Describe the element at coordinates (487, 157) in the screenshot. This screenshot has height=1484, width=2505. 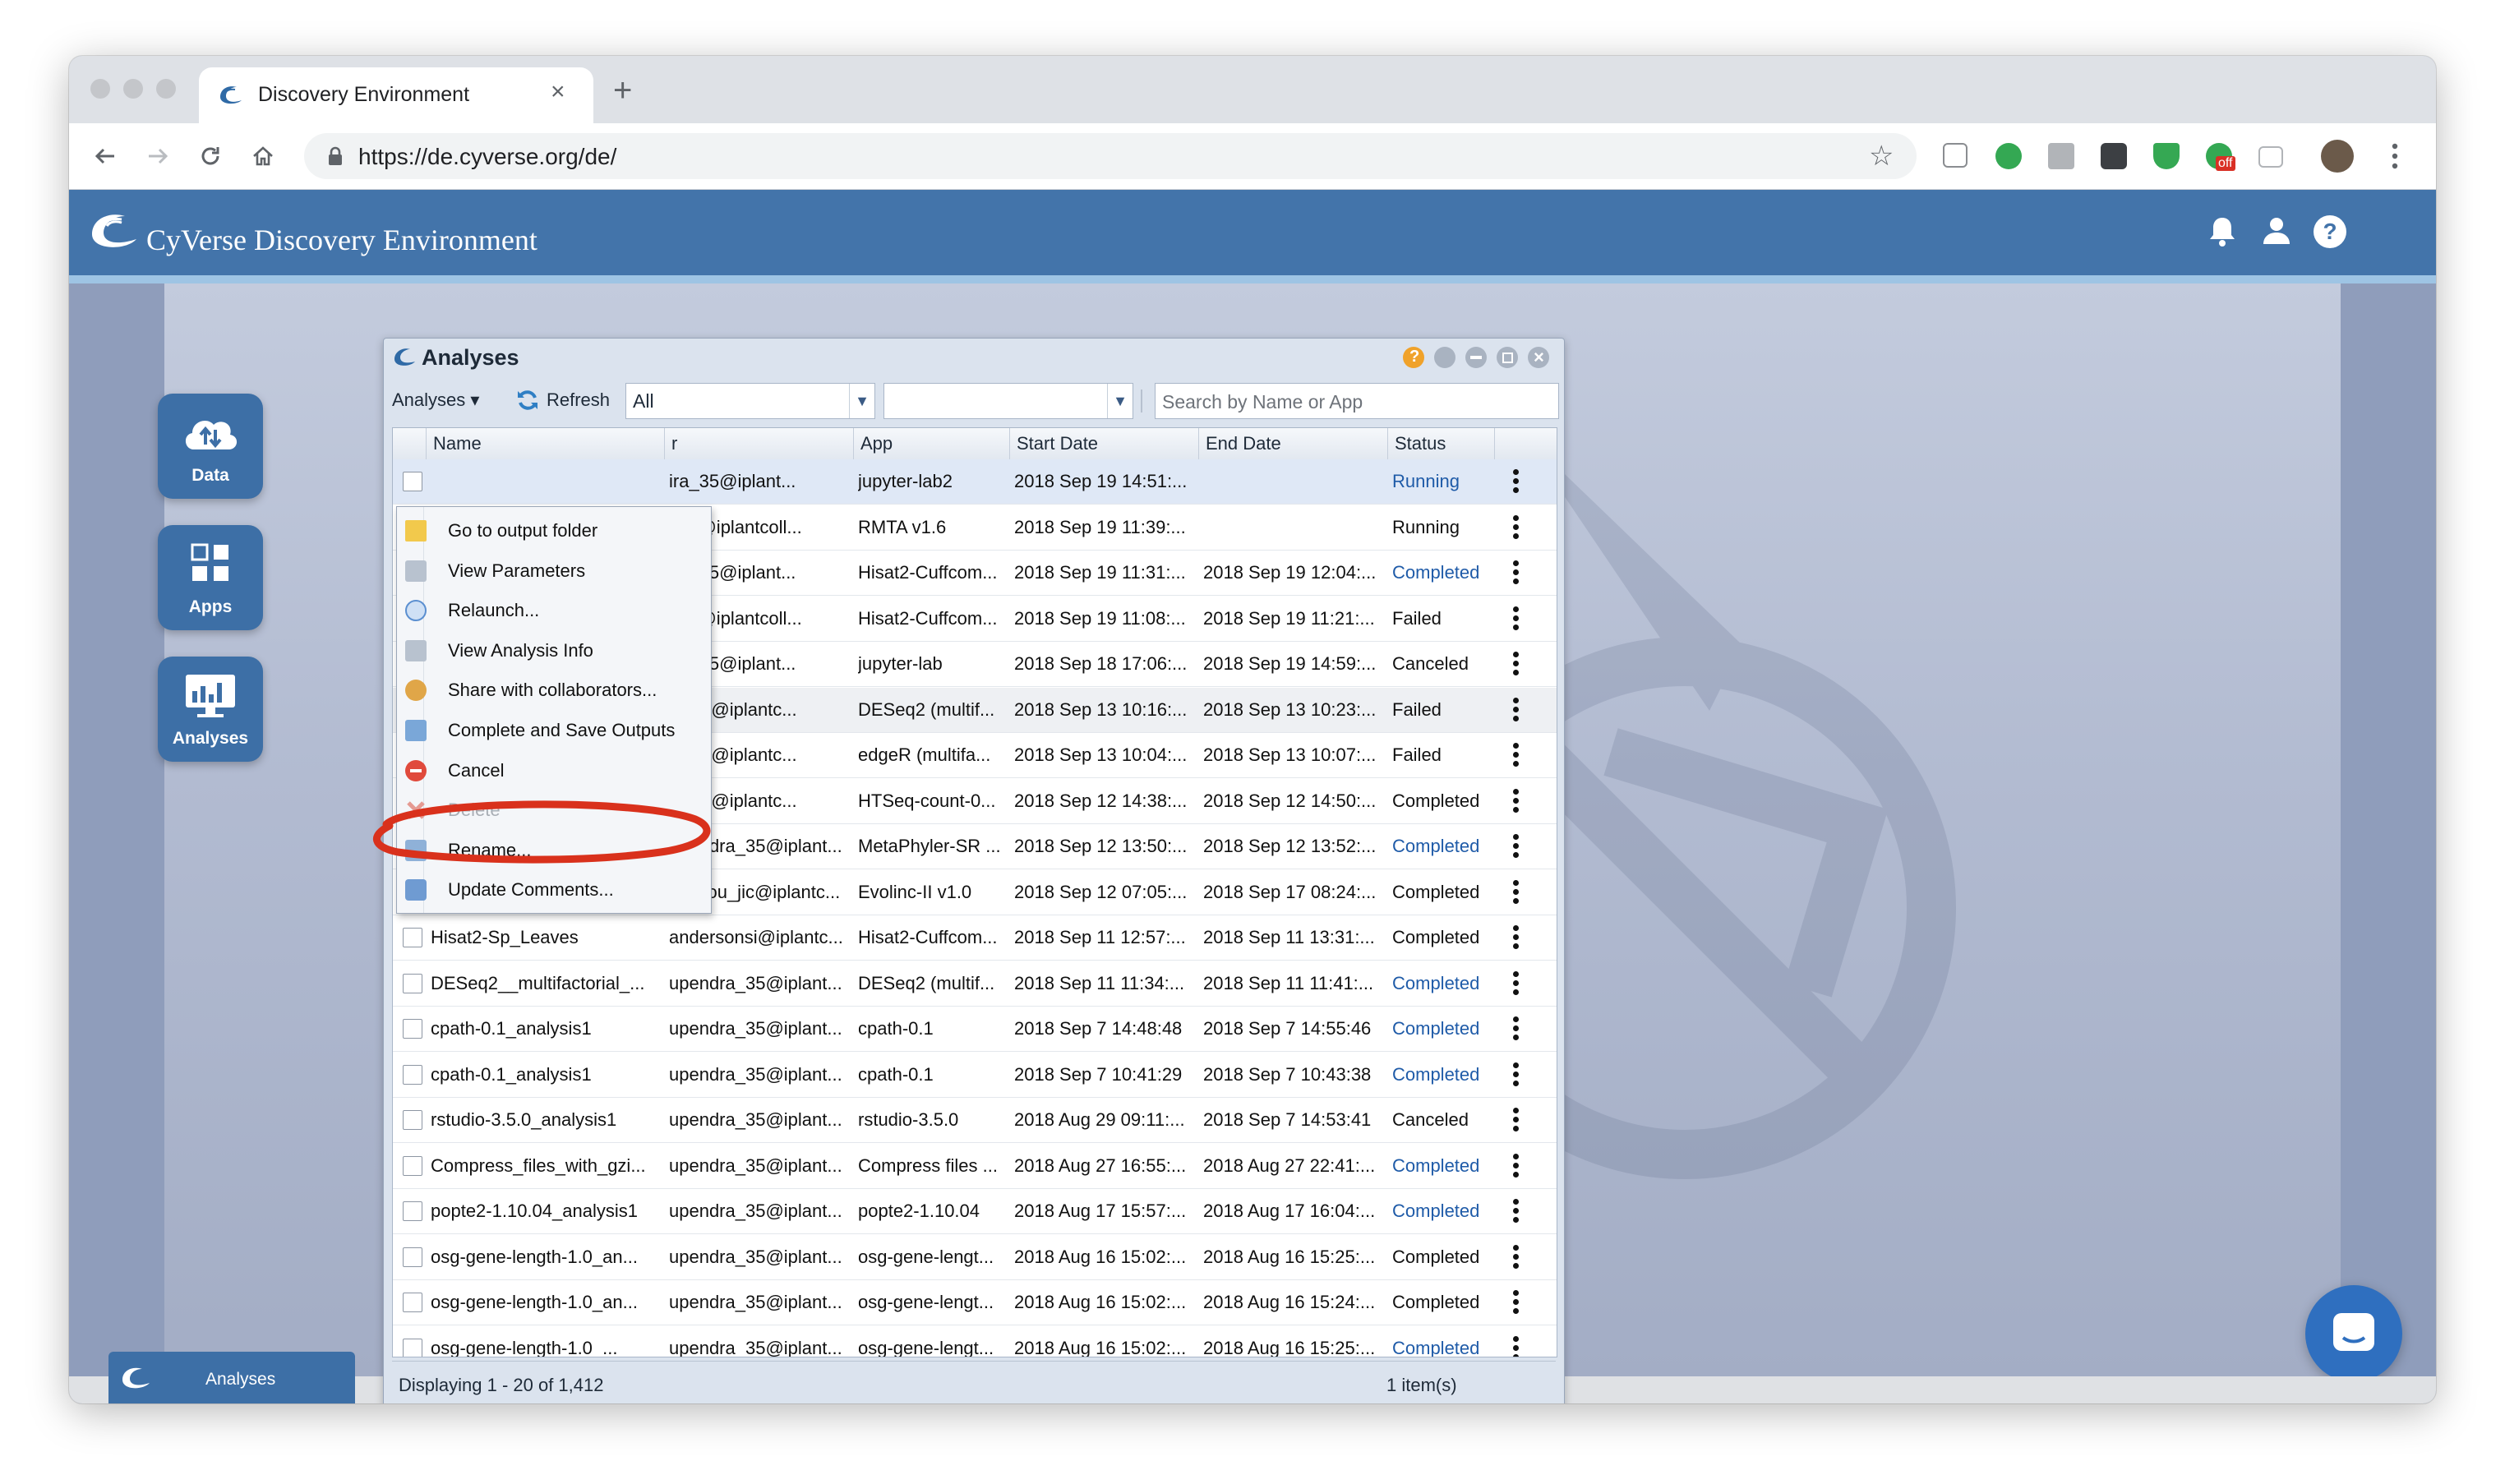
I see `url-text: https://de.cyverse.org/de/` at that location.